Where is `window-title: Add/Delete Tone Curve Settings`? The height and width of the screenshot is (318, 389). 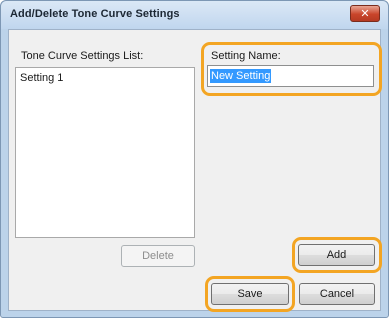 window-title: Add/Delete Tone Curve Settings is located at coordinates (95, 14).